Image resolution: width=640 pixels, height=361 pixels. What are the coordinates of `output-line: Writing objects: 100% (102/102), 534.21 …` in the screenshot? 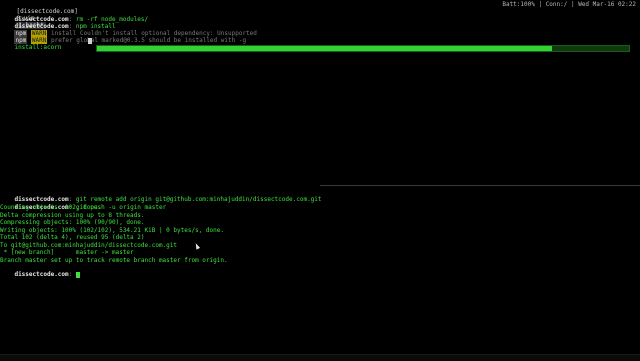 It's located at (112, 230).